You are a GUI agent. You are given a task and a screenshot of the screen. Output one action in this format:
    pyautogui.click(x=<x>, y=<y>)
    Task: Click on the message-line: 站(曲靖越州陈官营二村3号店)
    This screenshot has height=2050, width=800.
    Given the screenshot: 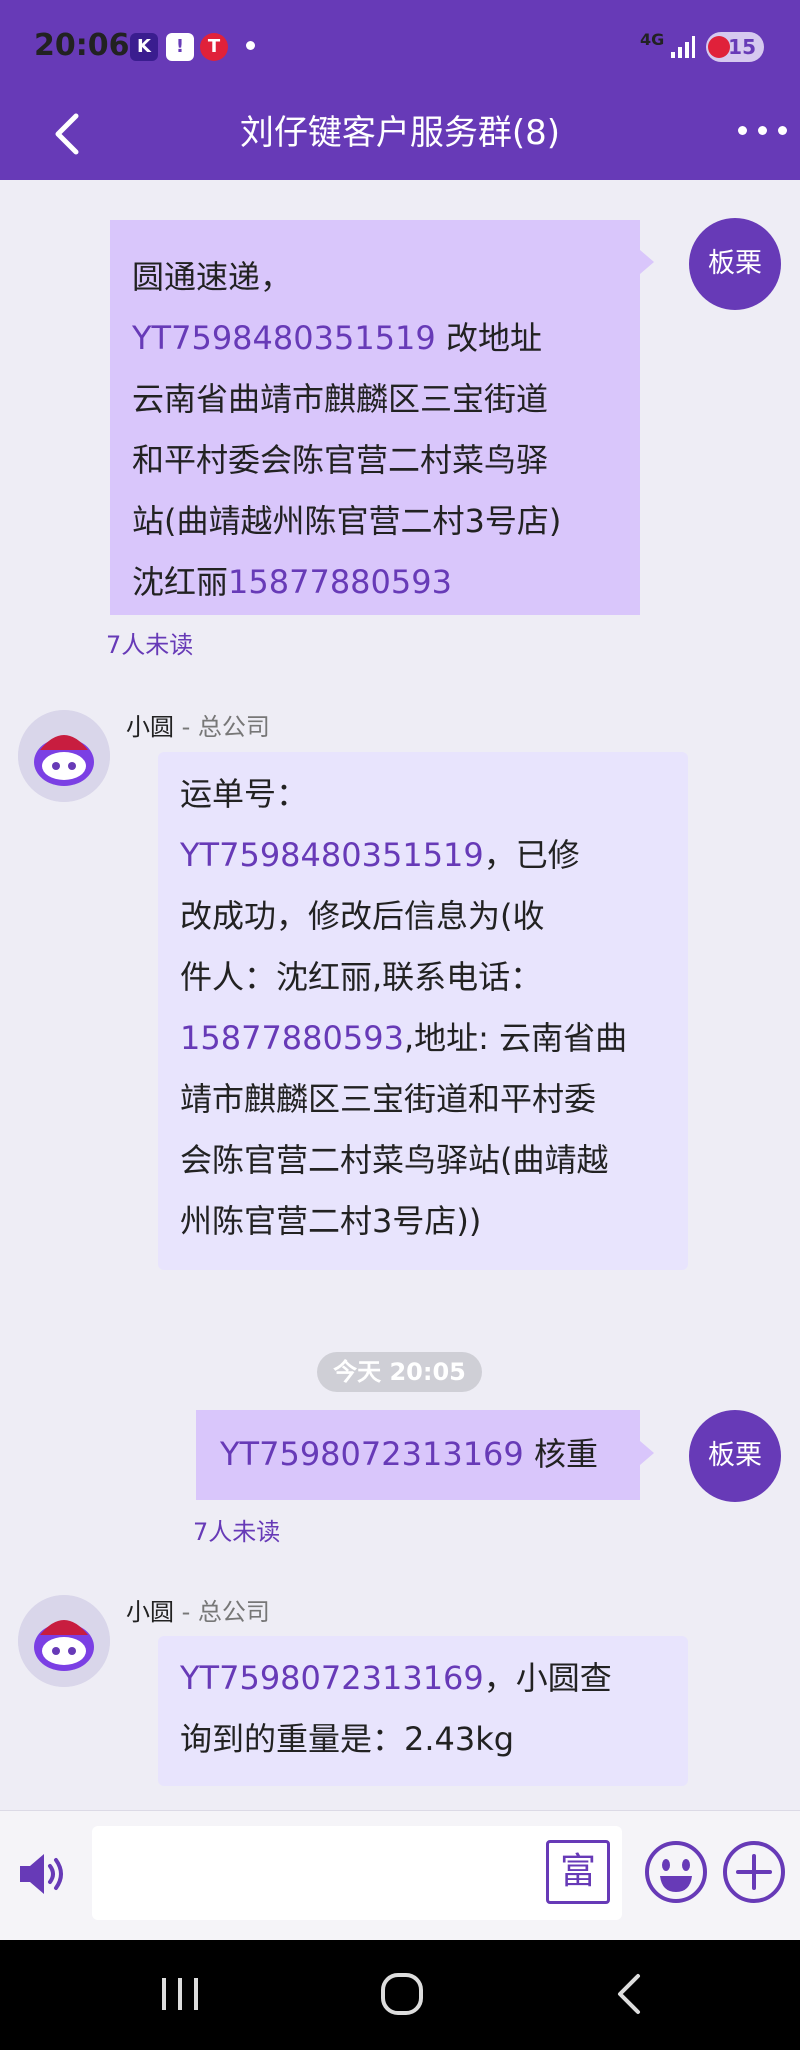 What is the action you would take?
    pyautogui.click(x=347, y=521)
    